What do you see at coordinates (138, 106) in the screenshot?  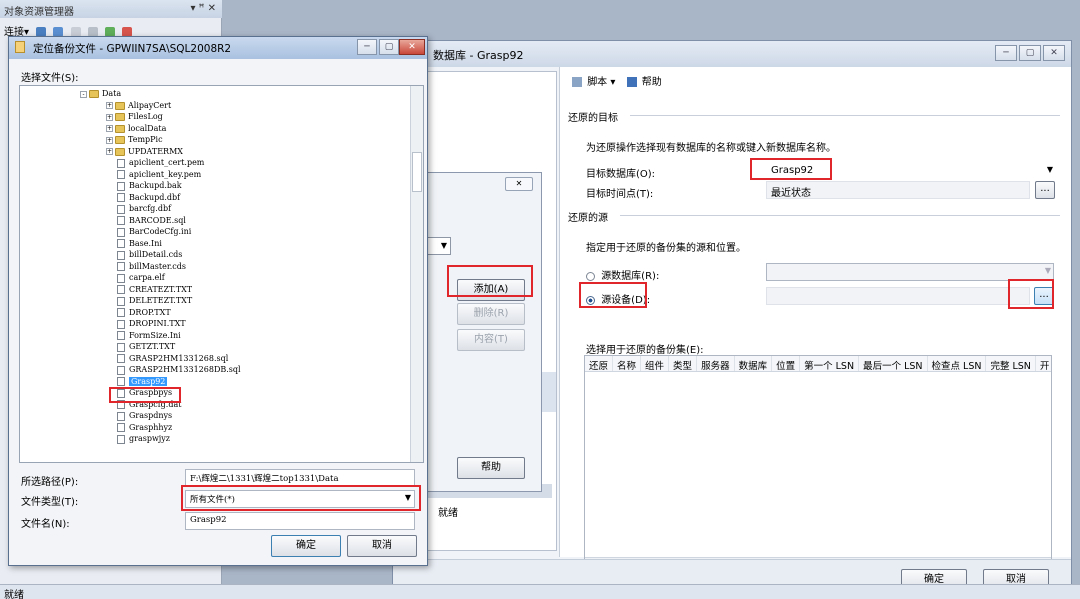 I see `tree-folder-item: + AlipayCert` at bounding box center [138, 106].